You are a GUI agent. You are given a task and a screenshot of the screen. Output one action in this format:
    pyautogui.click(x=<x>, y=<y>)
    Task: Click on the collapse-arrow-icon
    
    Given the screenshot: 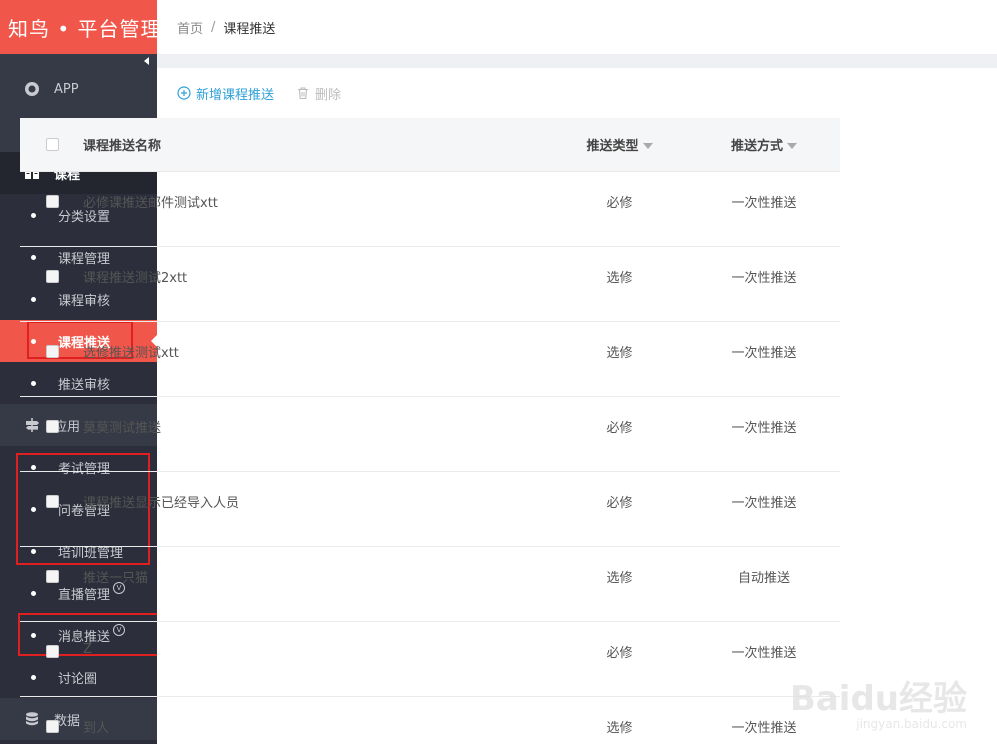 What is the action you would take?
    pyautogui.click(x=146, y=61)
    